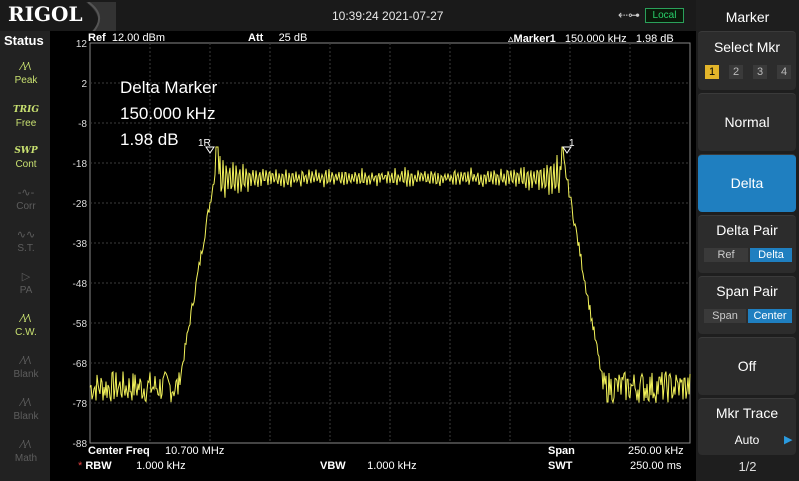 This screenshot has width=799, height=481. I want to click on y-tick-label: -68, so click(80, 364).